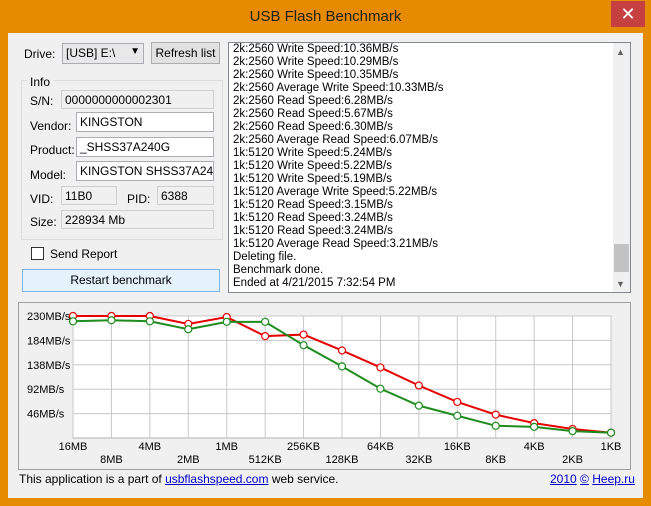  I want to click on log-line: 1k:5120 Write Speed:5.22MB/s, so click(312, 166).